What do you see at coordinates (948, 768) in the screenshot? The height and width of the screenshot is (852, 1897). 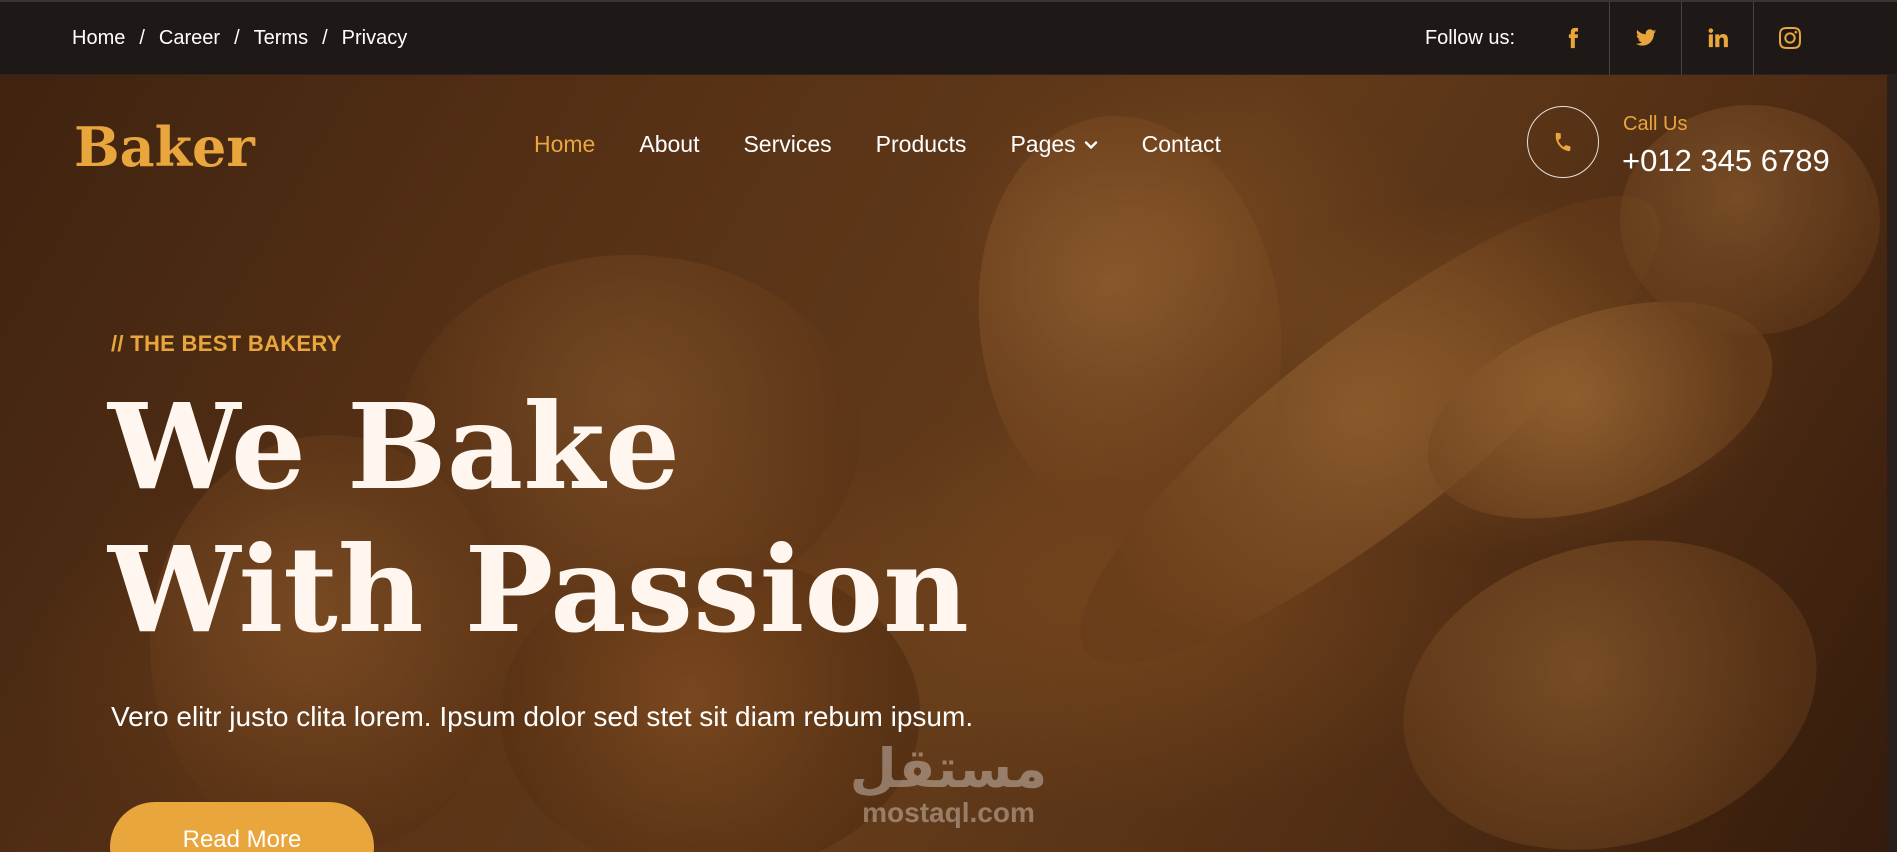 I see `watermark-arabic: مستقل` at bounding box center [948, 768].